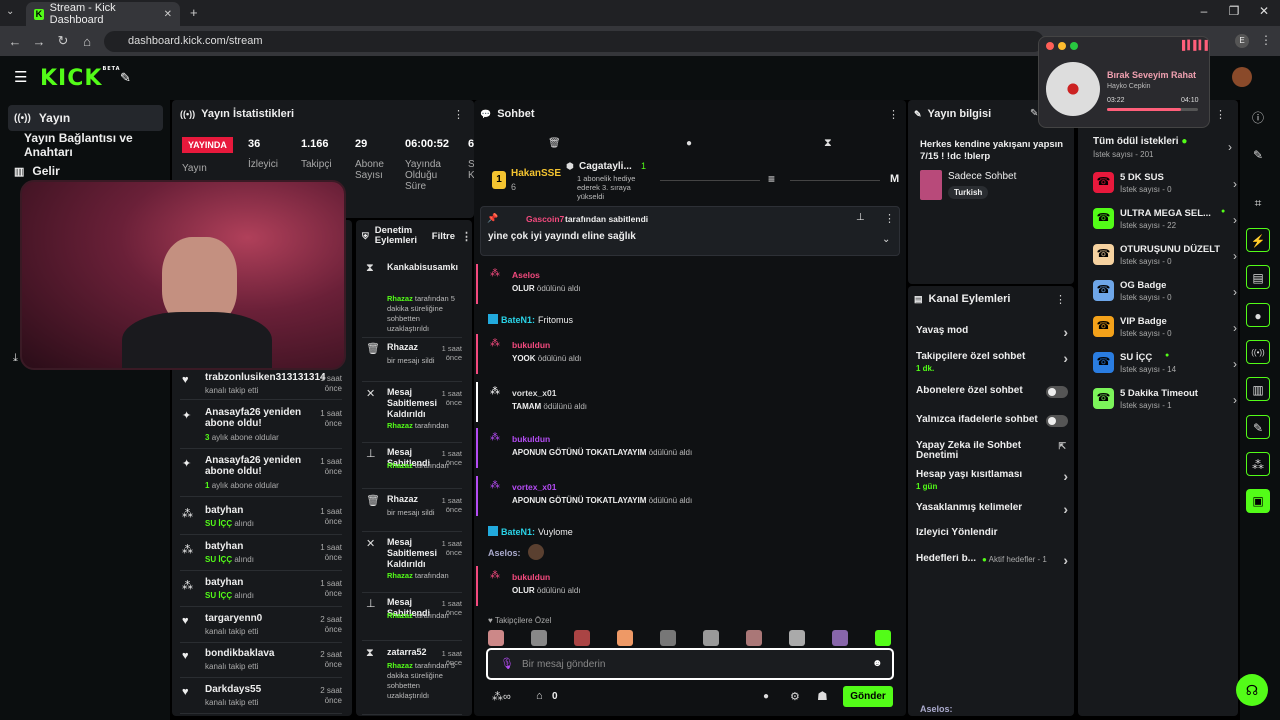 The image size is (1280, 720). Describe the element at coordinates (1165, 366) in the screenshot. I see `reward-item: ☎ SU İÇÇ ● İstek sayısı - 14 ›` at that location.